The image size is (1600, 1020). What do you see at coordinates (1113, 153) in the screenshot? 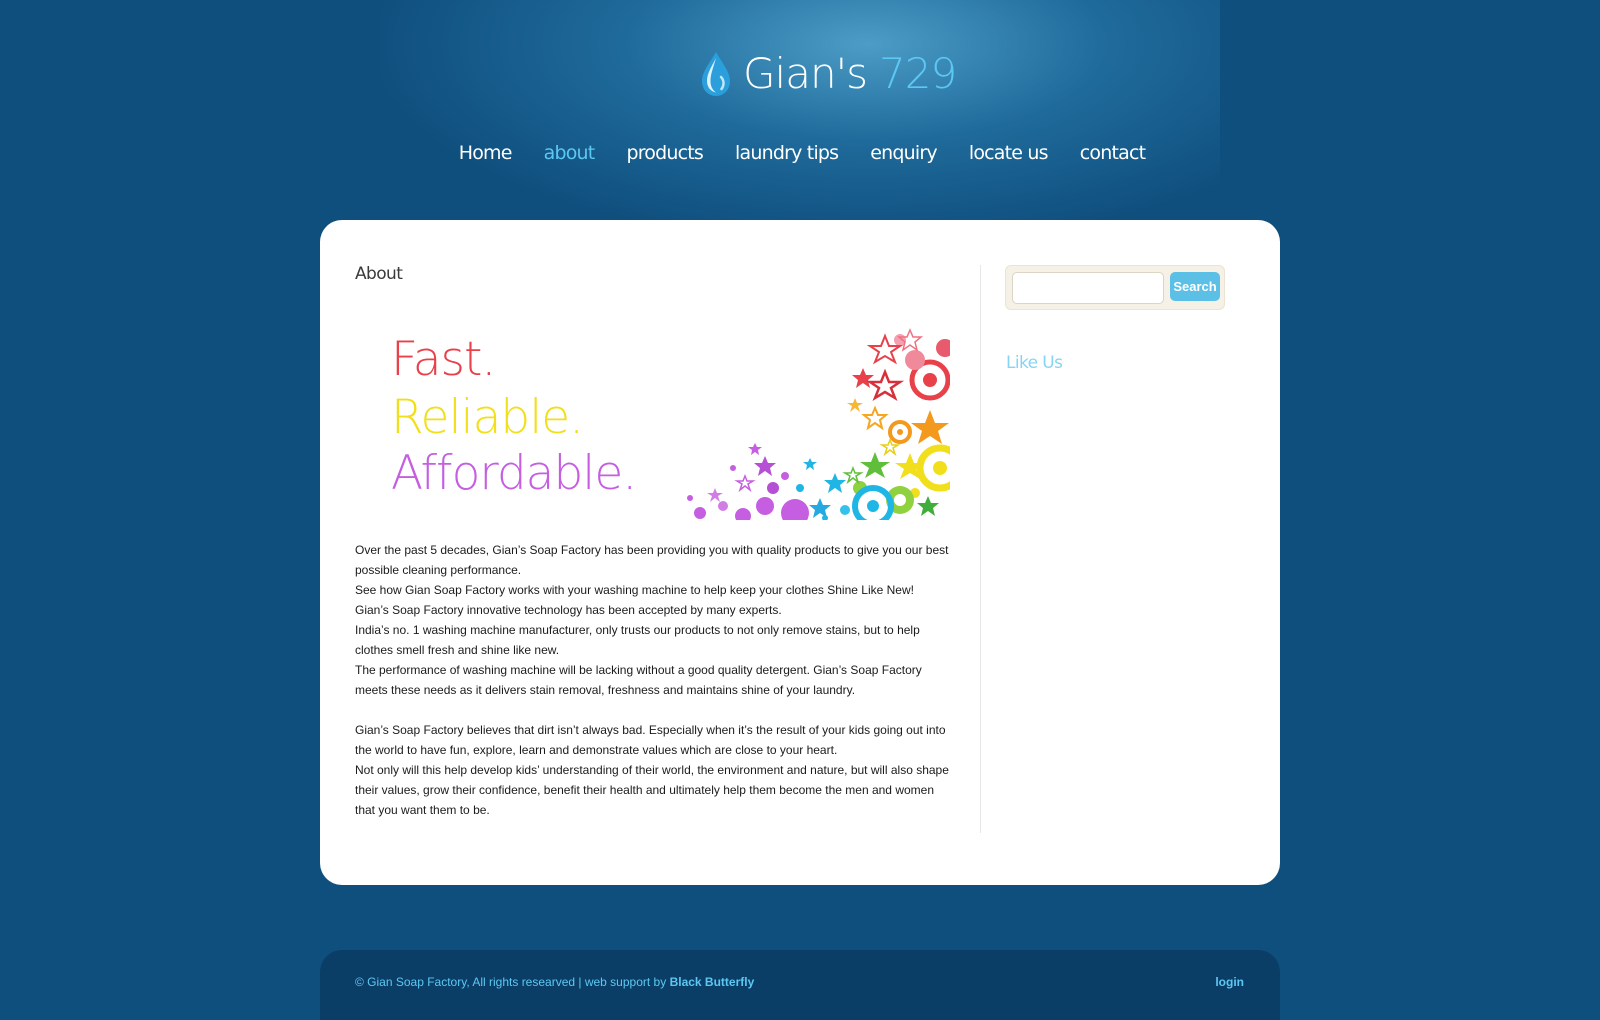
I see `nav-contact: contact` at bounding box center [1113, 153].